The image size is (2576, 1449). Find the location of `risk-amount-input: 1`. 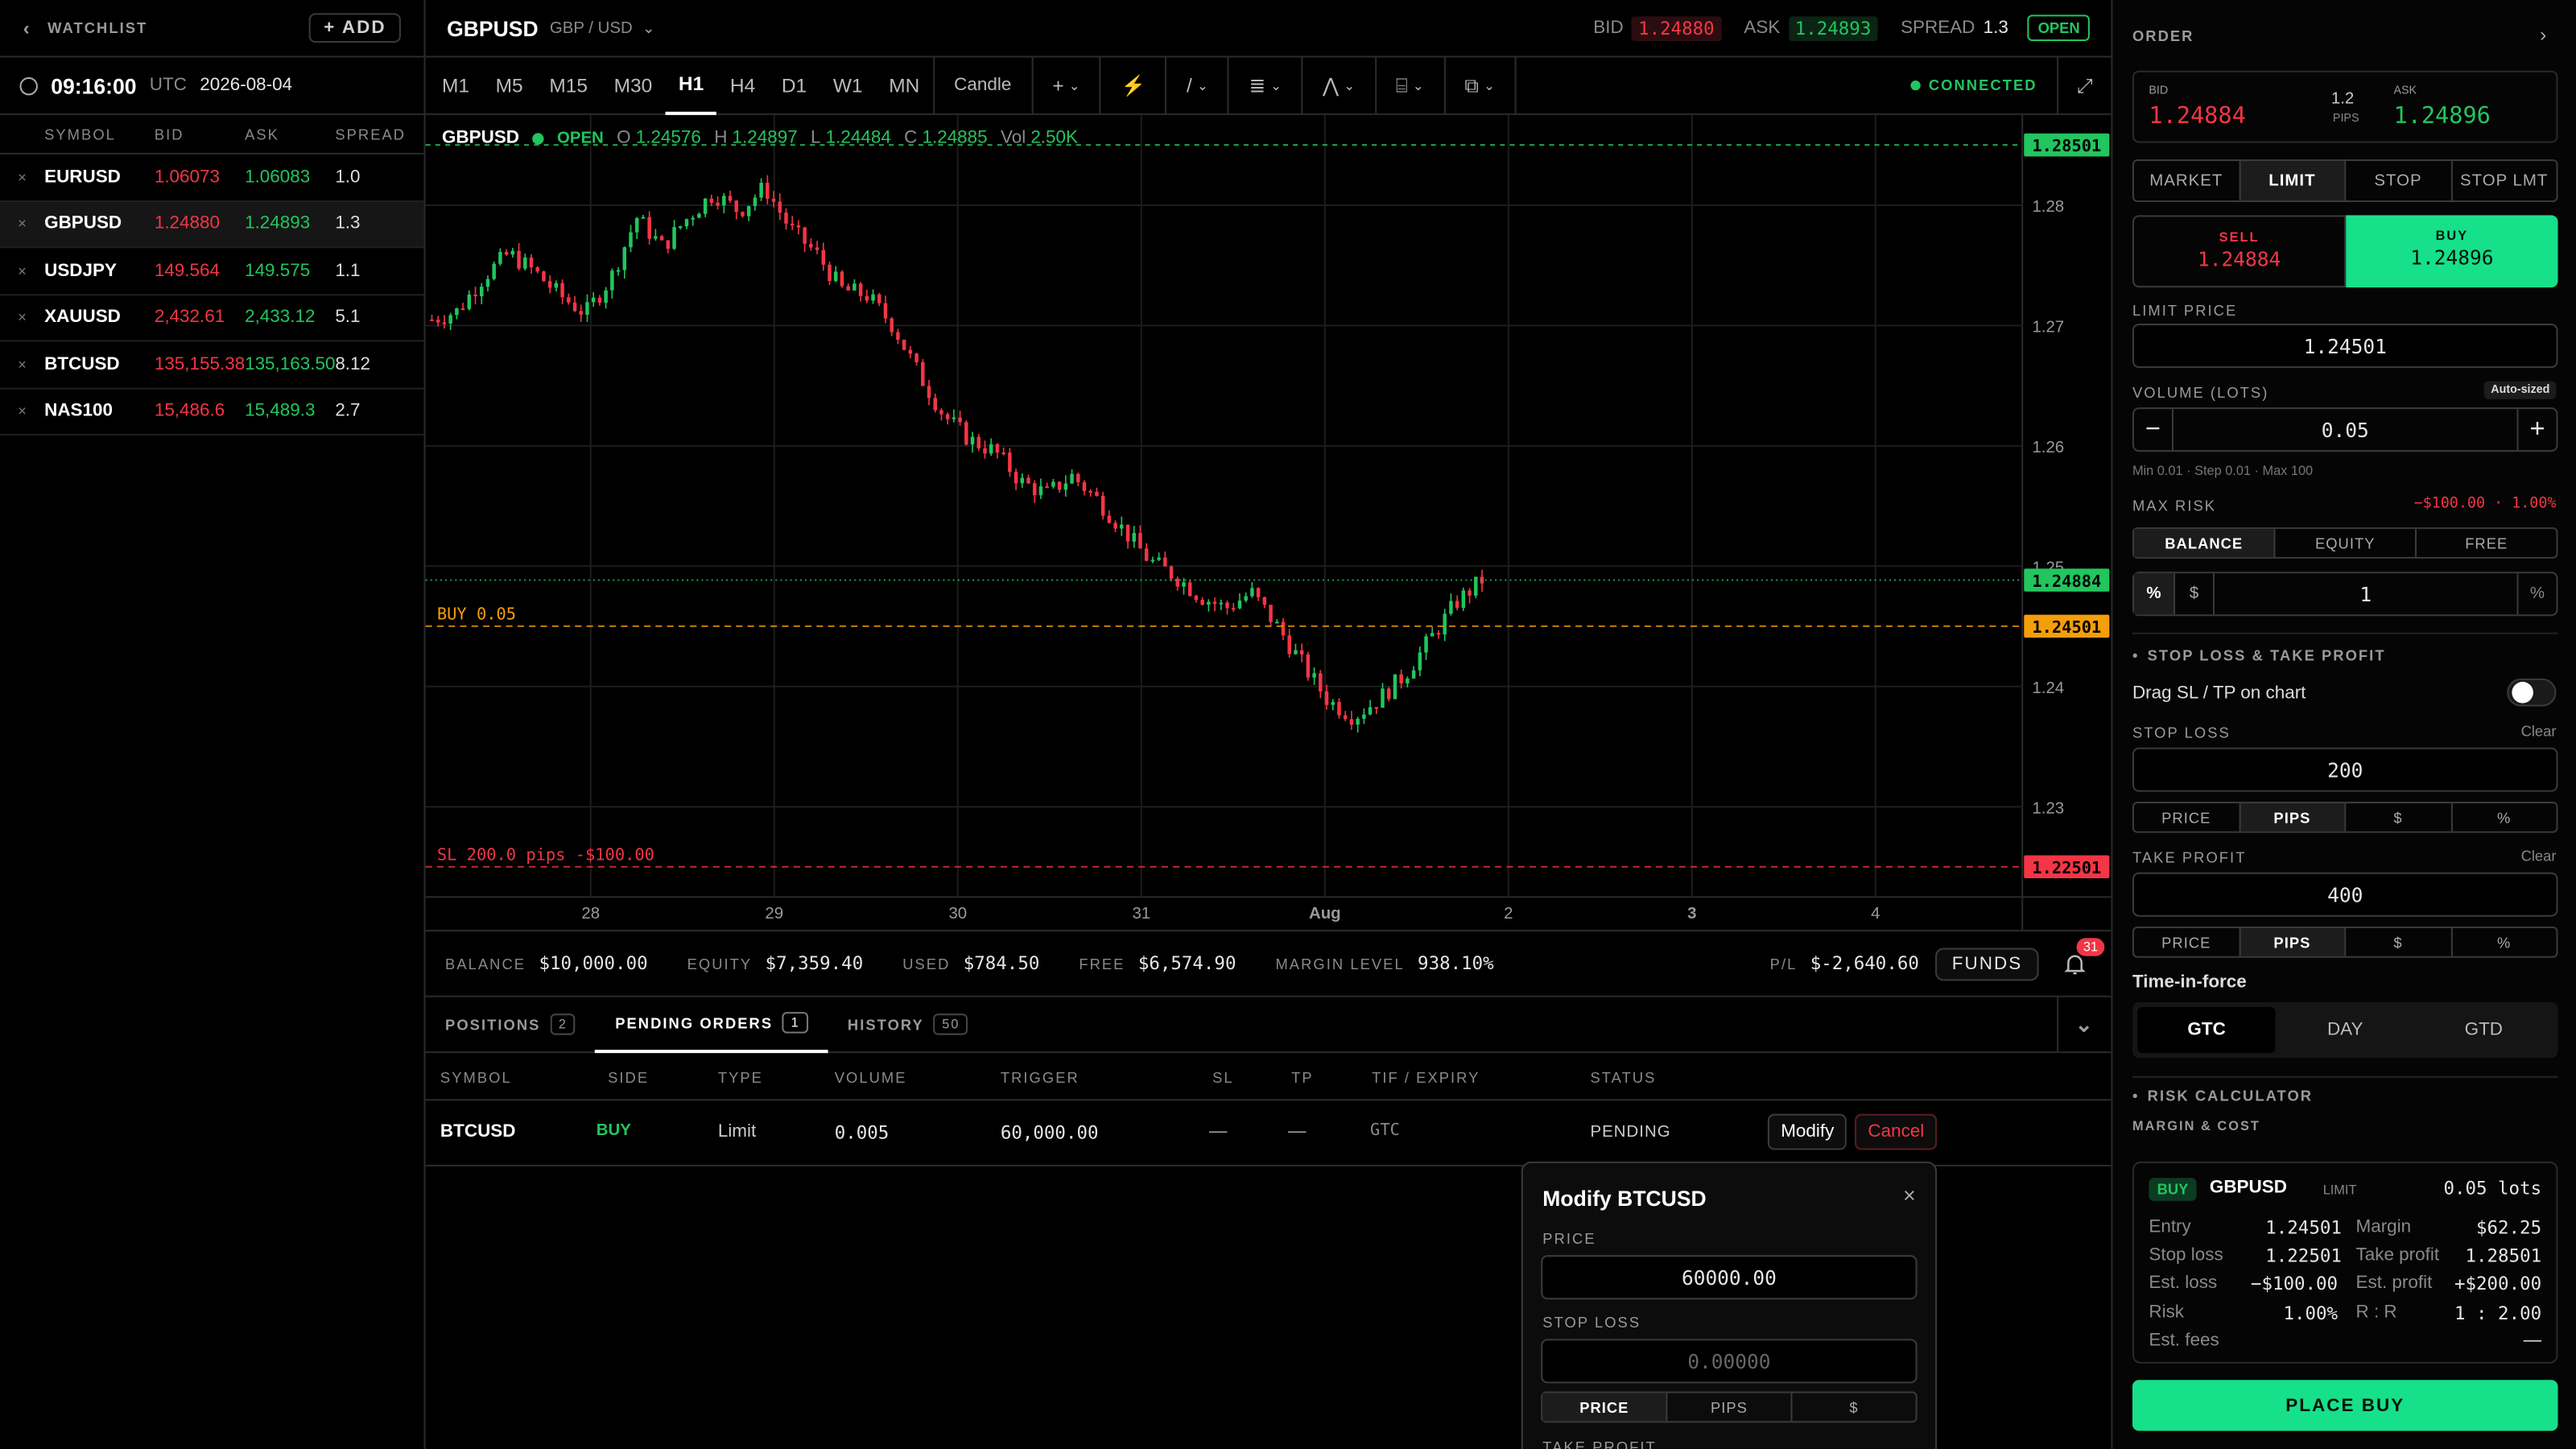

risk-amount-input: 1 is located at coordinates (2364, 594).